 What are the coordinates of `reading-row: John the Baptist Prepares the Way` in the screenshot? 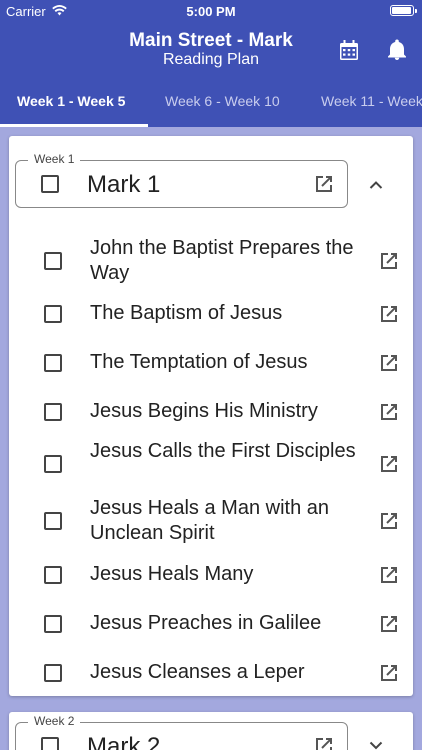 It's located at (211, 261).